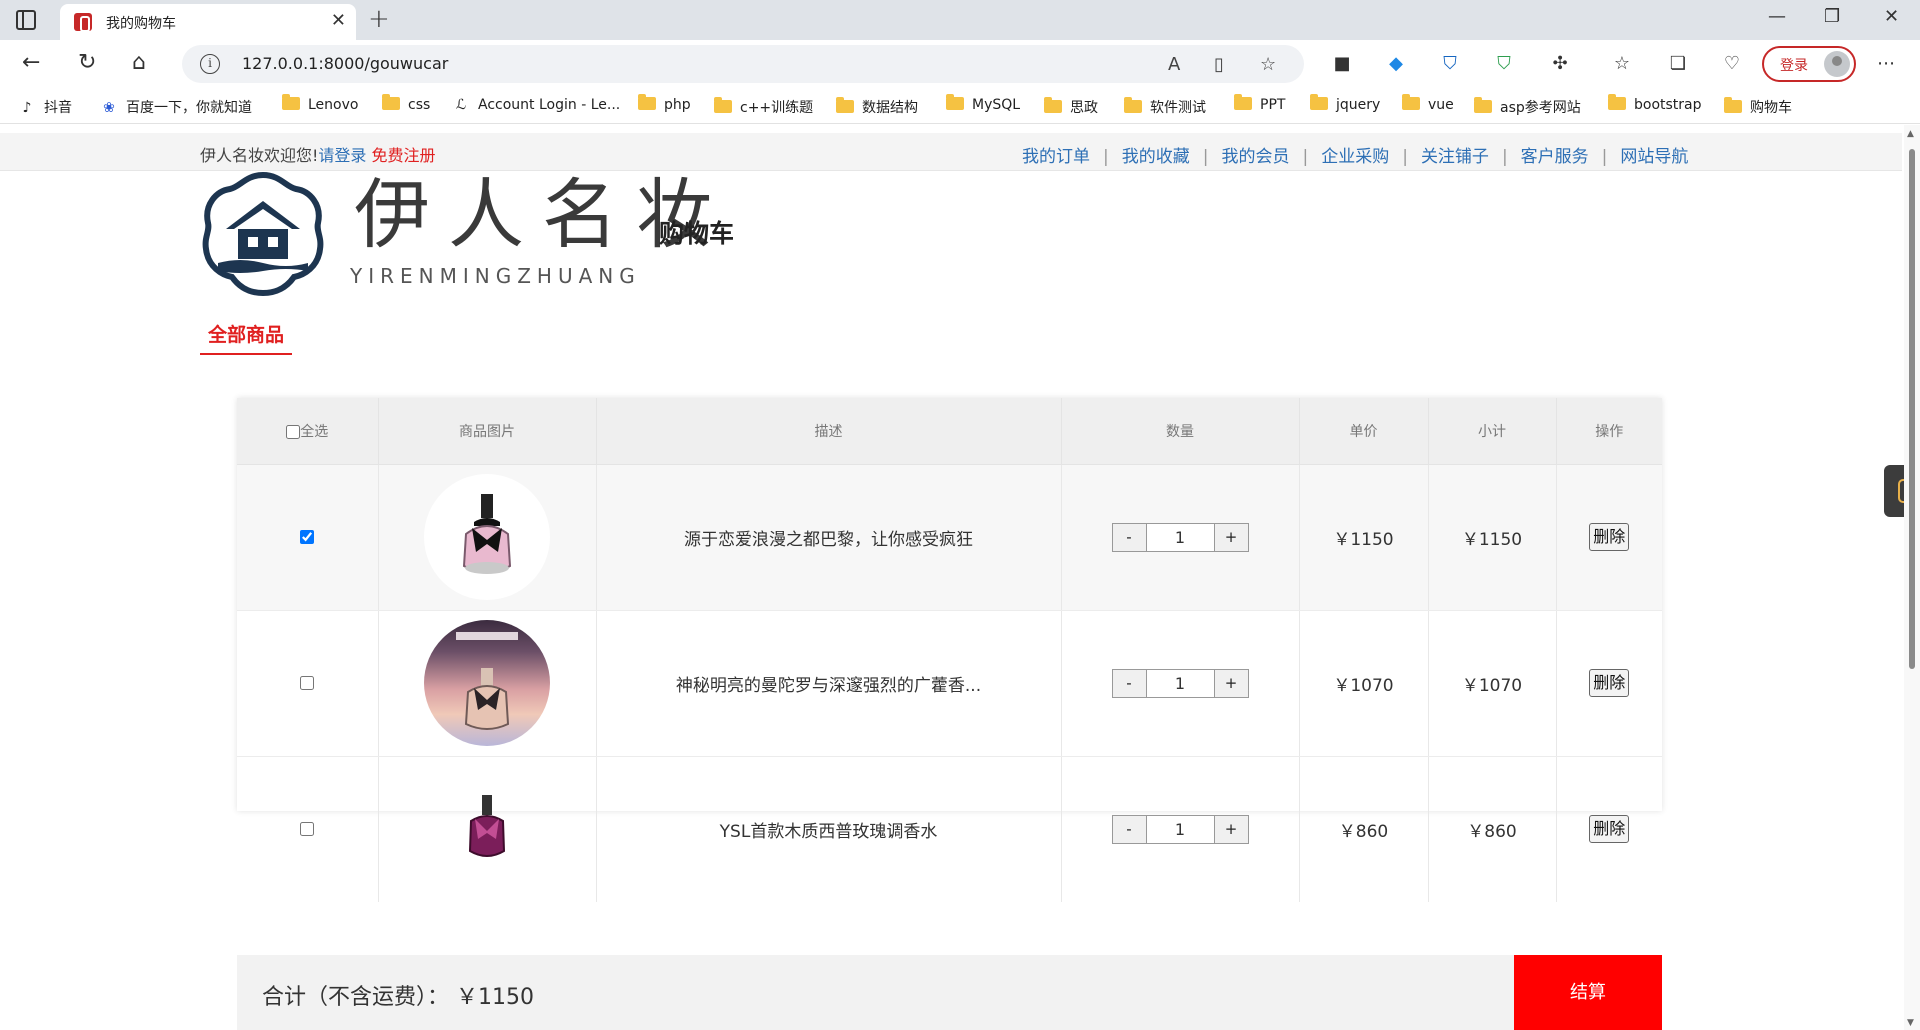 The height and width of the screenshot is (1030, 1920). What do you see at coordinates (1678, 64) in the screenshot?
I see `collections-icon: ❏` at bounding box center [1678, 64].